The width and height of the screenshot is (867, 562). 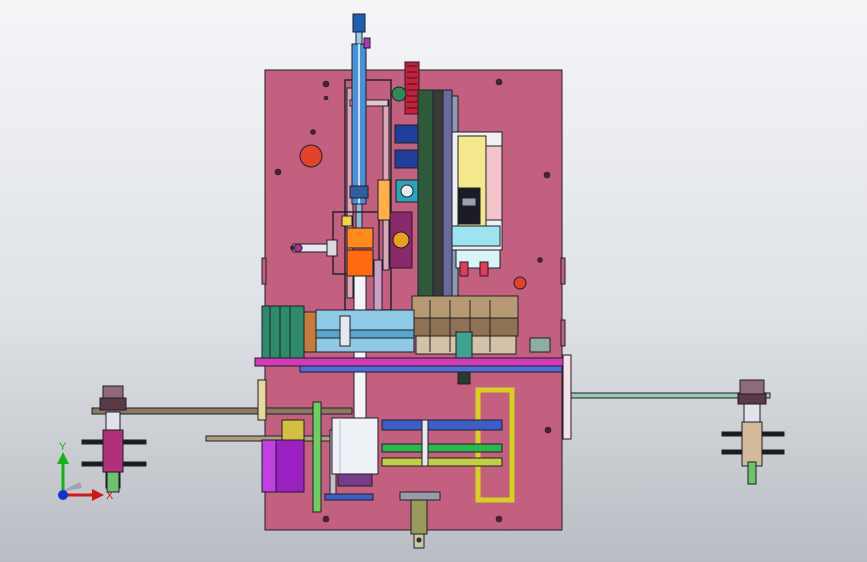 I want to click on right-roller-arm, so click(x=673, y=419).